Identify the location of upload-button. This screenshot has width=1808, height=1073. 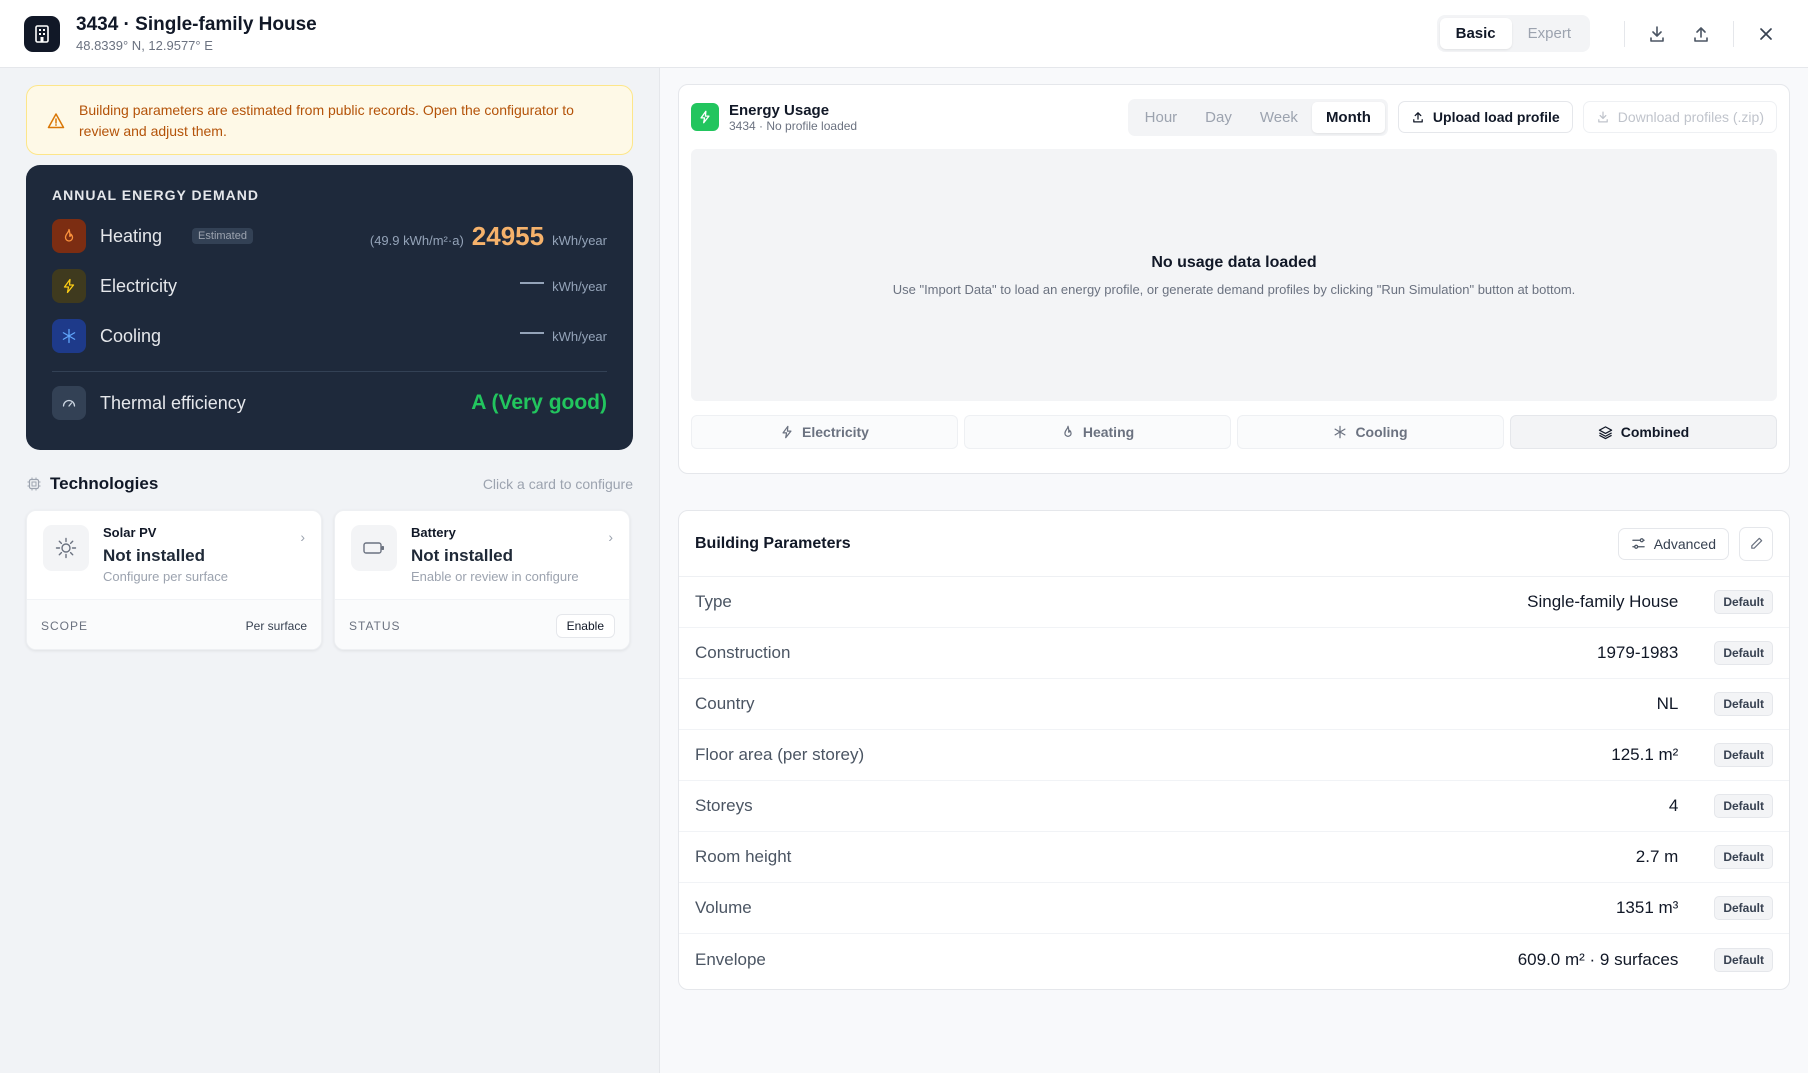
(1701, 34).